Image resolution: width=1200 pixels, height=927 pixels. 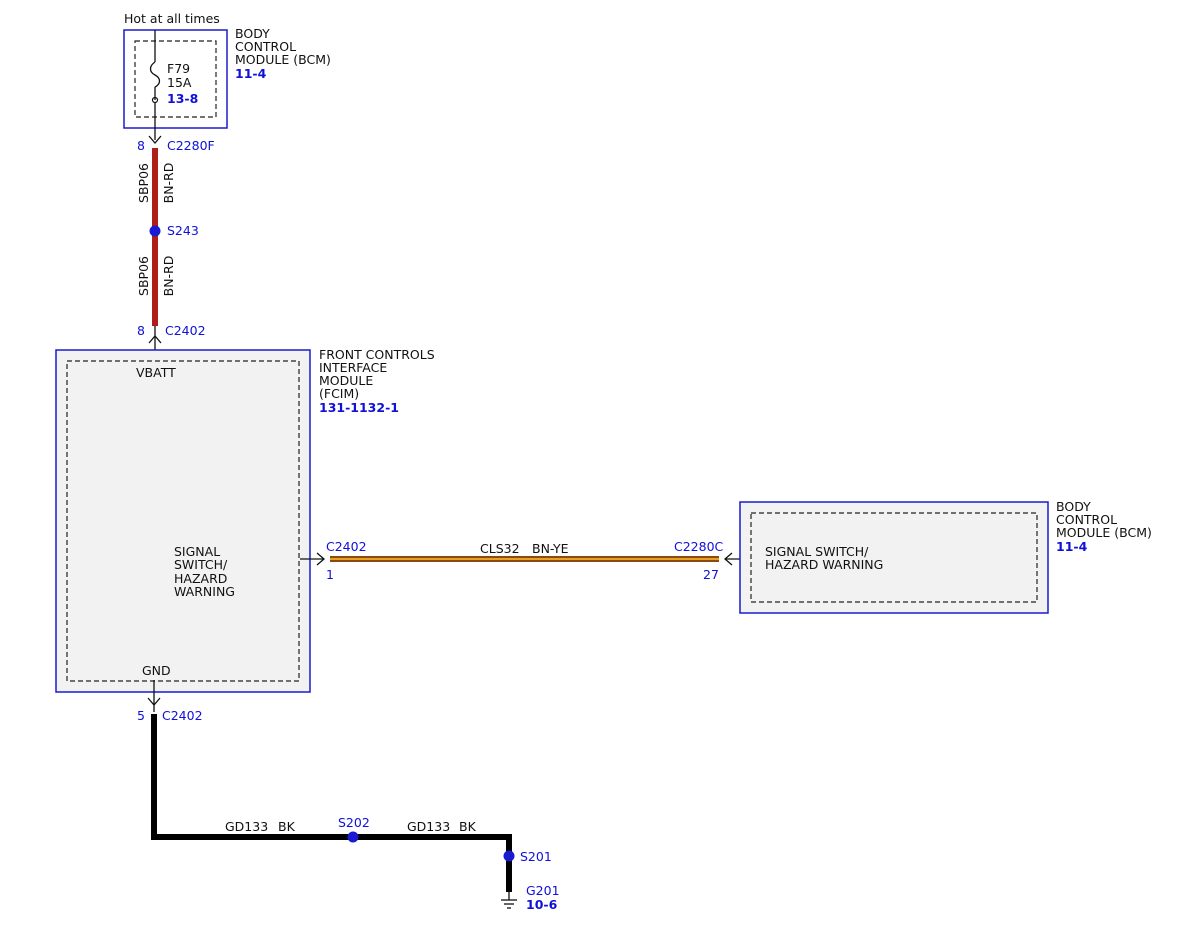 What do you see at coordinates (168, 183) in the screenshot?
I see `wire-upper-1-color: BN-RD` at bounding box center [168, 183].